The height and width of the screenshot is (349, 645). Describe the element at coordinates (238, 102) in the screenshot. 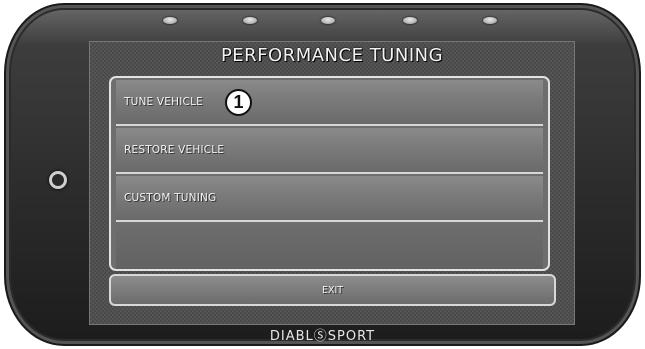

I see `callout-number-badge: 1` at that location.